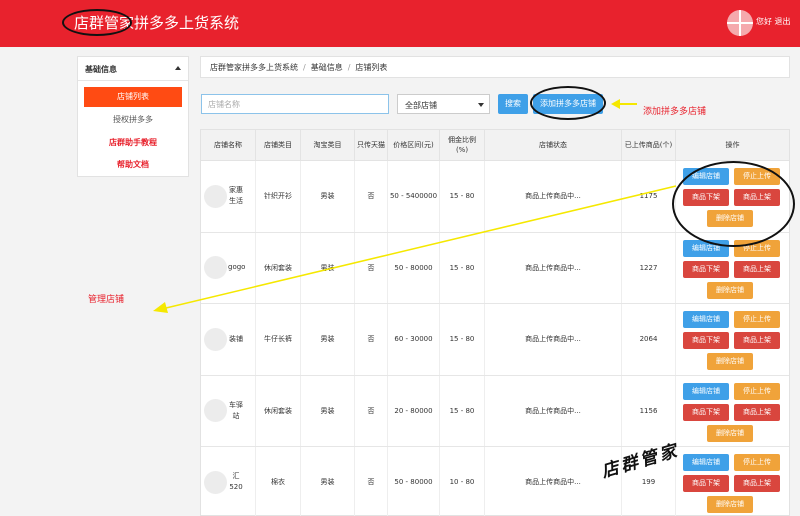 This screenshot has height=516, width=800. I want to click on shop-category-cell: 牛仔长裤, so click(278, 339).